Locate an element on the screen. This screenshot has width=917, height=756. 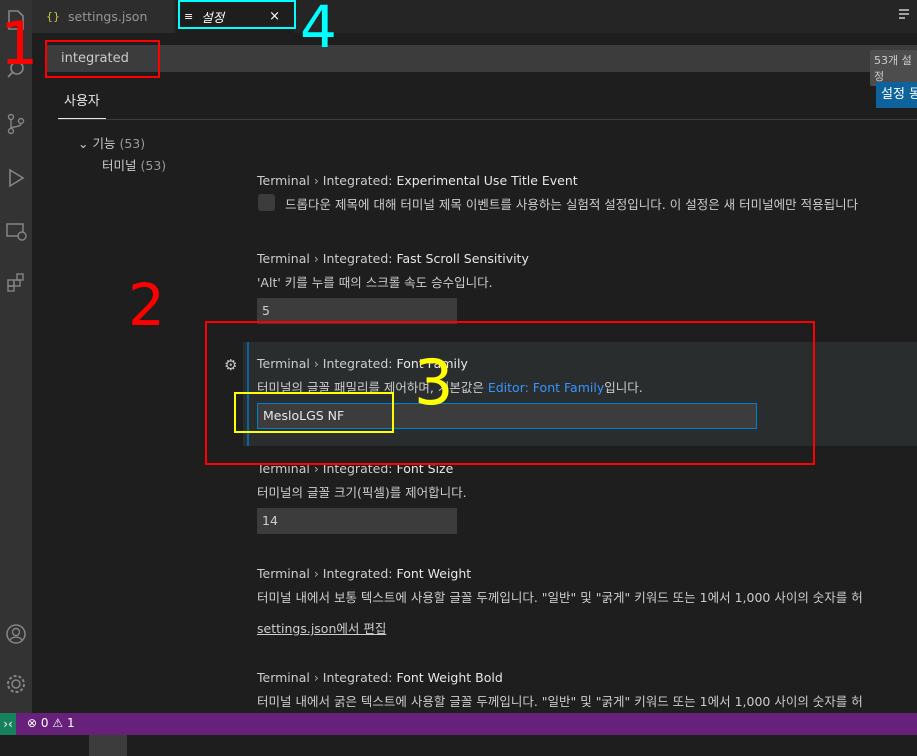
source-control-icon is located at coordinates (16, 124).